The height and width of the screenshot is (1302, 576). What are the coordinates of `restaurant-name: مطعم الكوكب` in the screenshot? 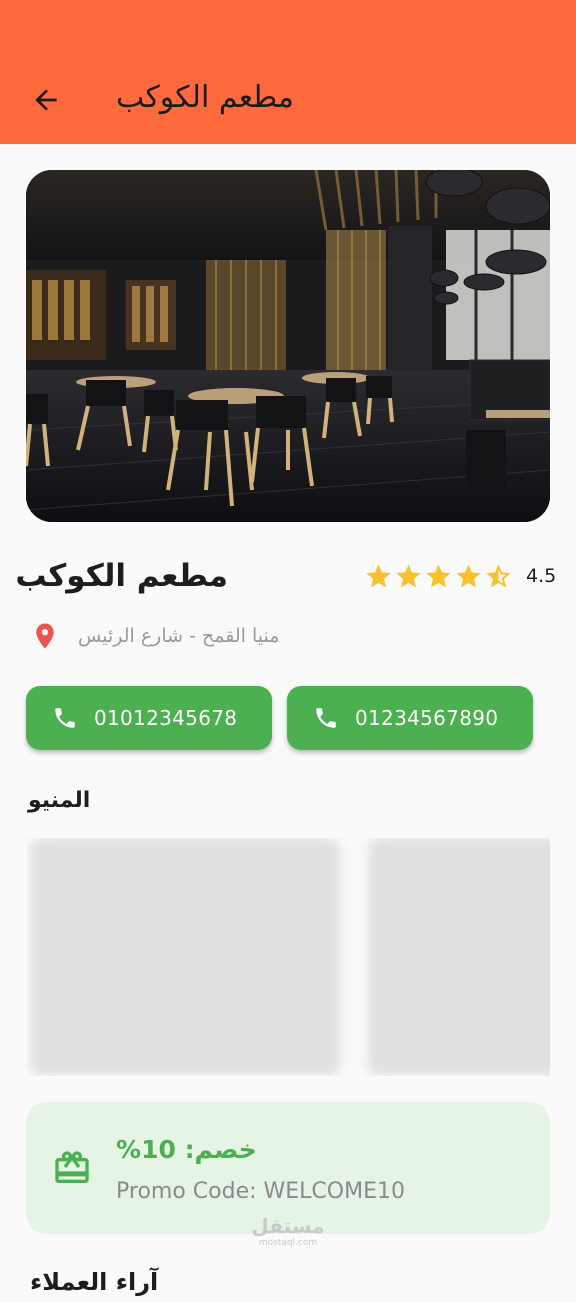 It's located at (121, 576).